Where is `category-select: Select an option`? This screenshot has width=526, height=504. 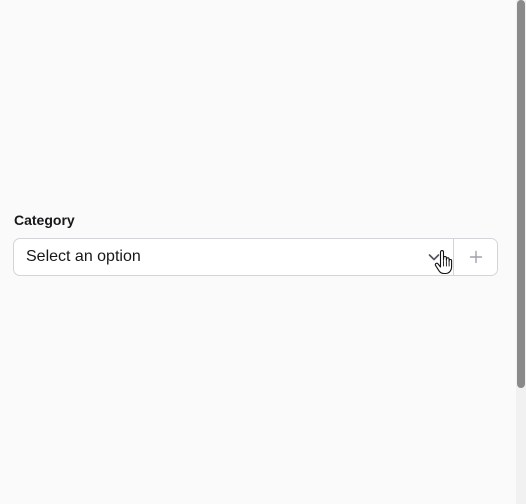
category-select: Select an option is located at coordinates (233, 257).